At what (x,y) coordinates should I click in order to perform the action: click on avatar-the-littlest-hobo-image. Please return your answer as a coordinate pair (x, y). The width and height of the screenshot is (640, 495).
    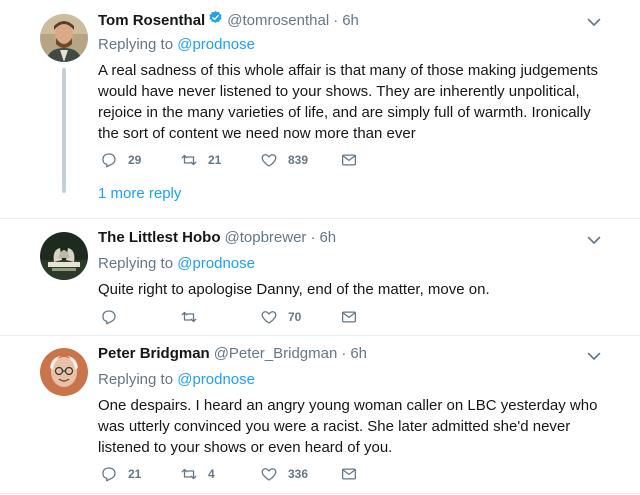
    Looking at the image, I should click on (64, 256).